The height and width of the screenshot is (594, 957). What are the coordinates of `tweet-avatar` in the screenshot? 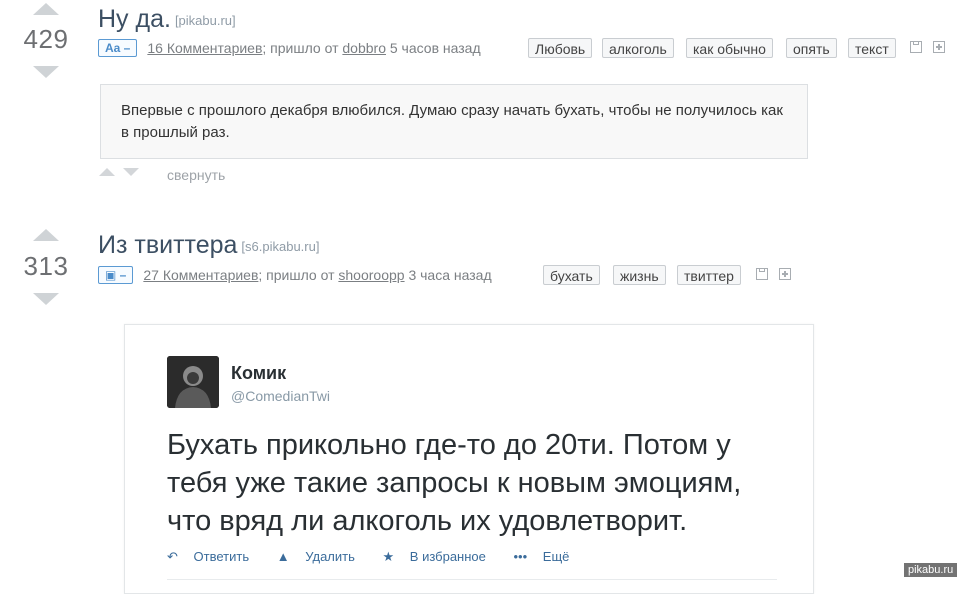 It's located at (193, 382).